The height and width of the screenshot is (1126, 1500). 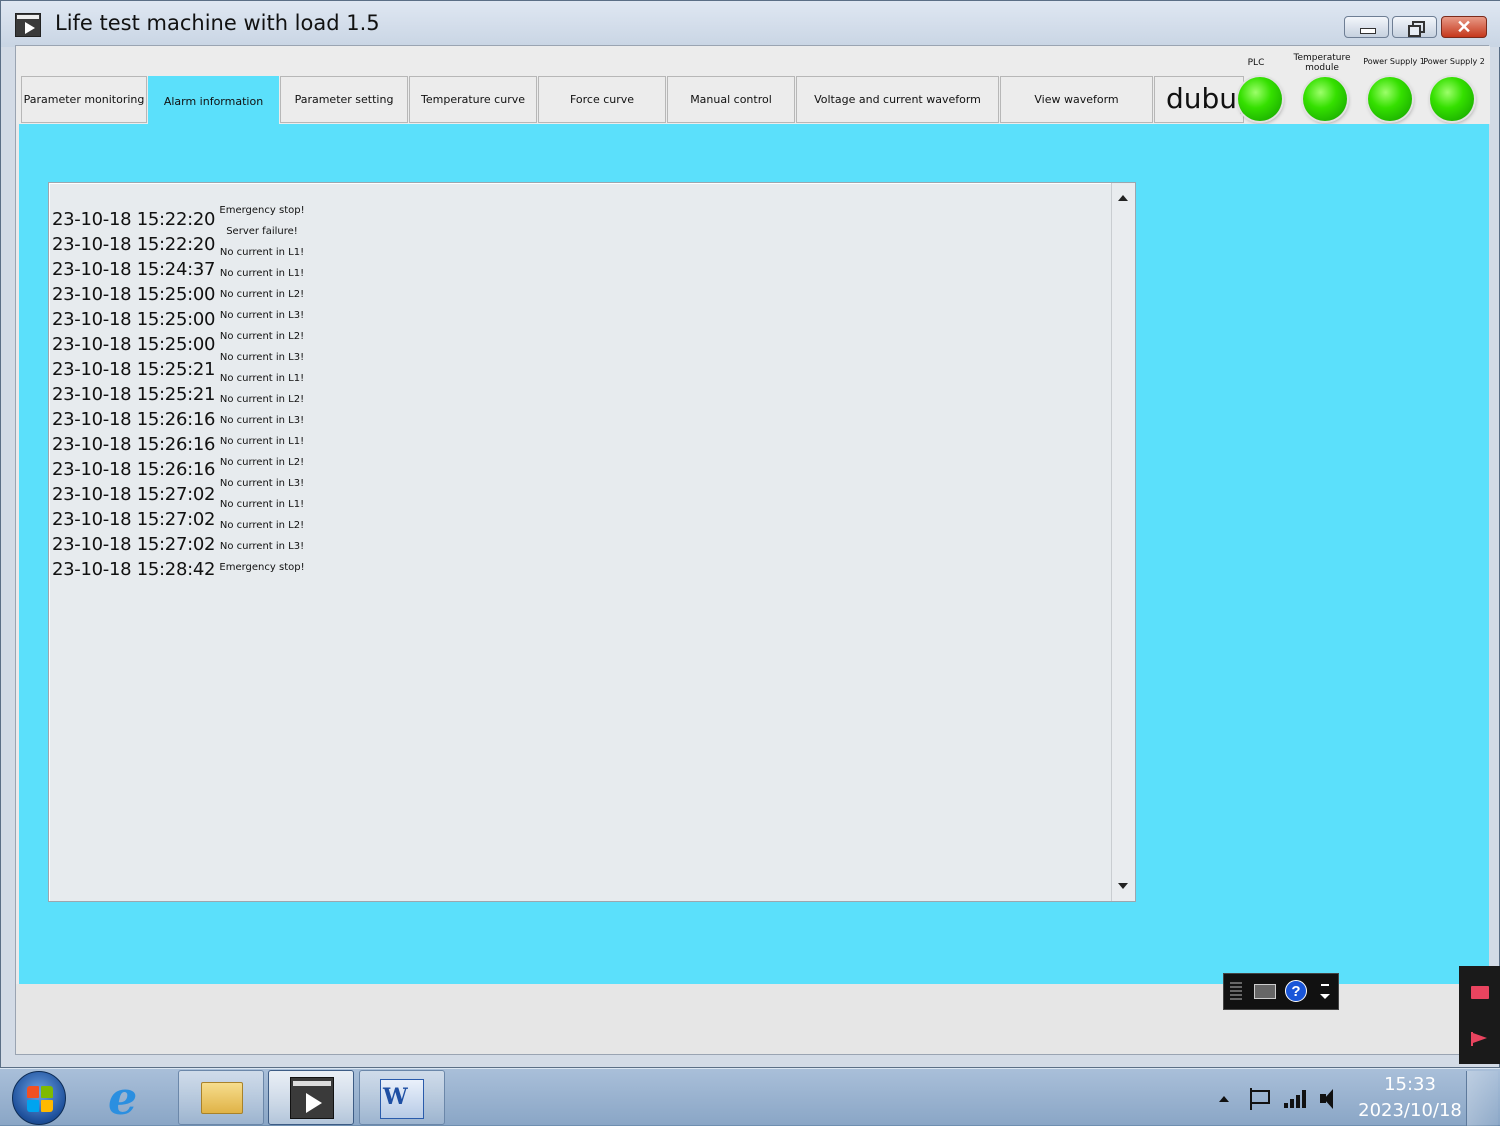 What do you see at coordinates (1482, 1098) in the screenshot?
I see `show-desktop-button` at bounding box center [1482, 1098].